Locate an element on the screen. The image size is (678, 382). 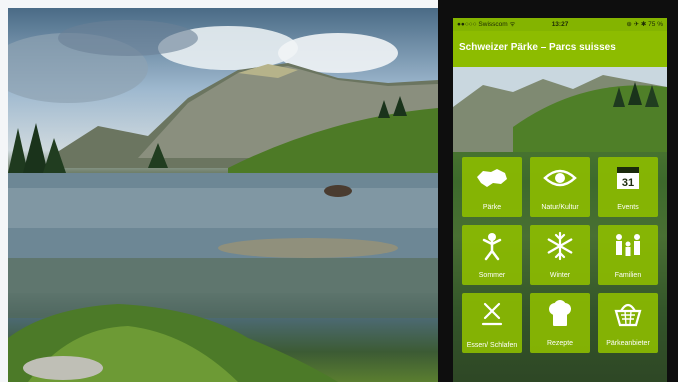
eye-icon is located at coordinates (560, 178).